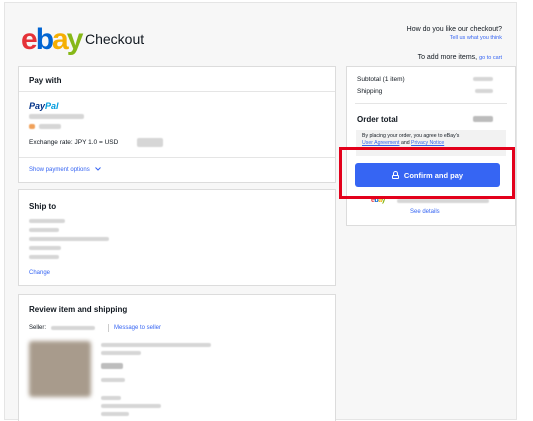 Image resolution: width=533 pixels, height=421 pixels. I want to click on paypal-pay: Pay, so click(37, 106).